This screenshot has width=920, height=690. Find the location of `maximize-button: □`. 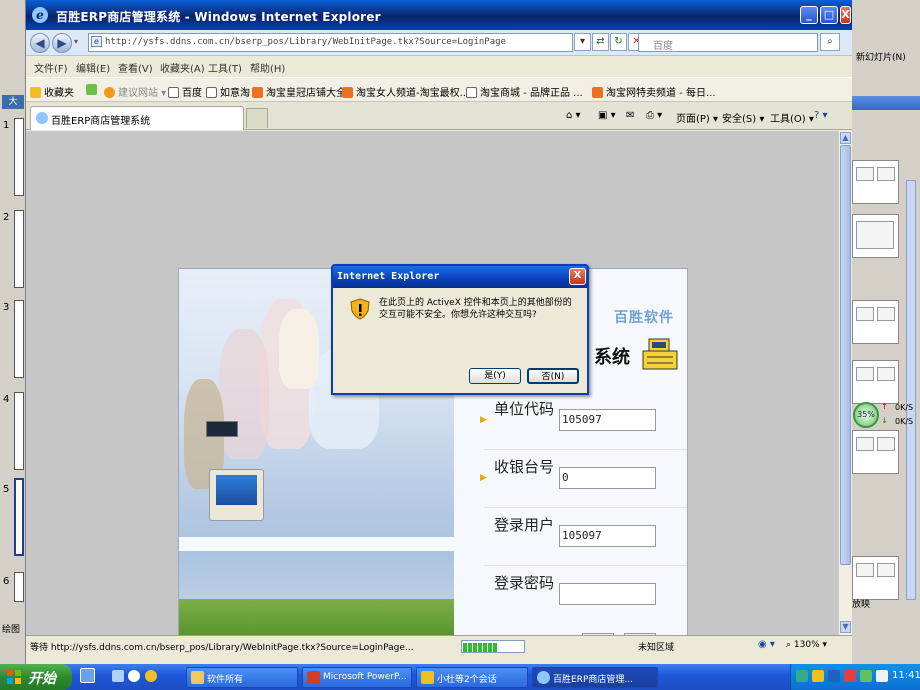

maximize-button: □ is located at coordinates (829, 15).